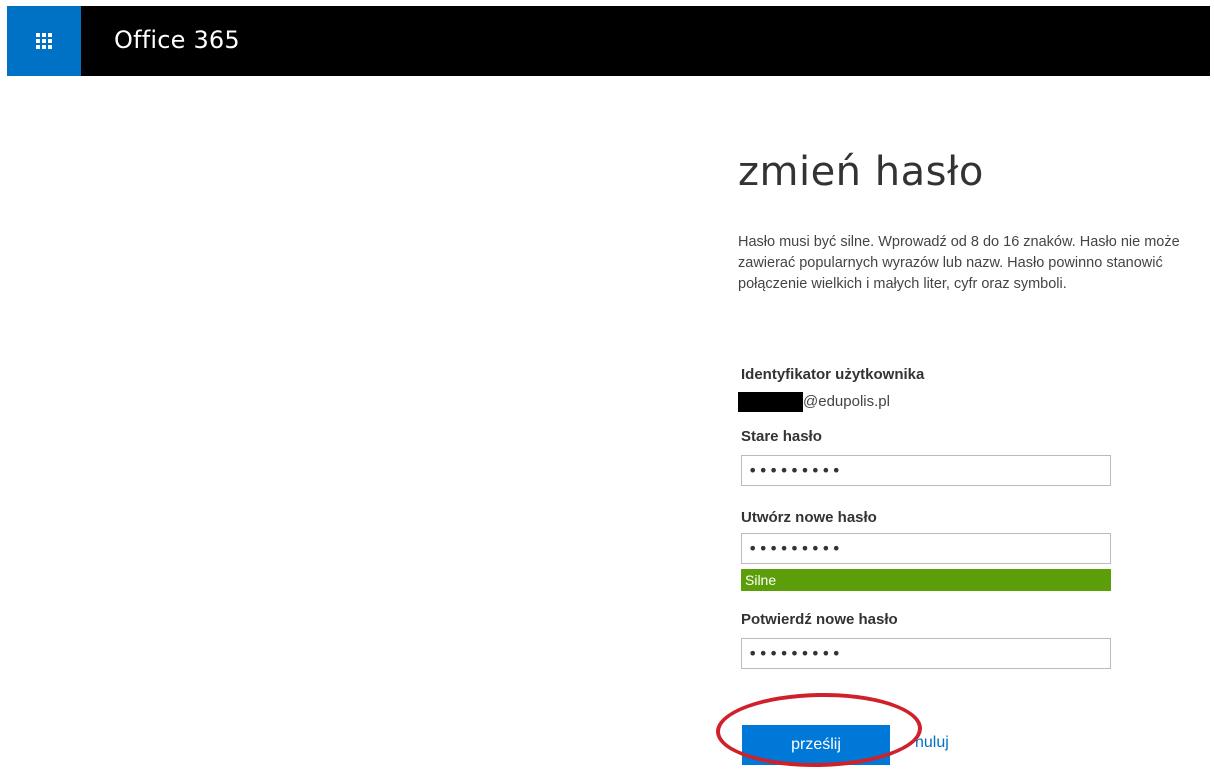  Describe the element at coordinates (608, 41) in the screenshot. I see `suite-bar: Office 365` at that location.